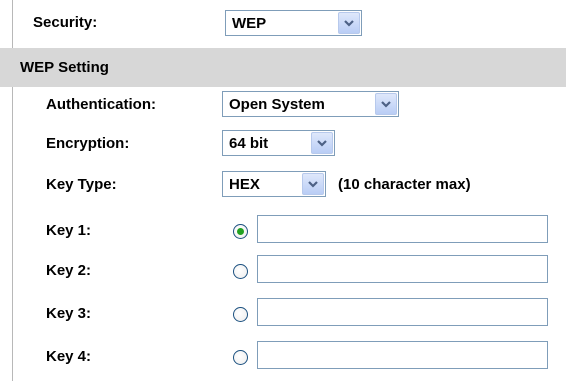 This screenshot has height=381, width=566. Describe the element at coordinates (293, 23) in the screenshot. I see `security-select: WEP` at that location.